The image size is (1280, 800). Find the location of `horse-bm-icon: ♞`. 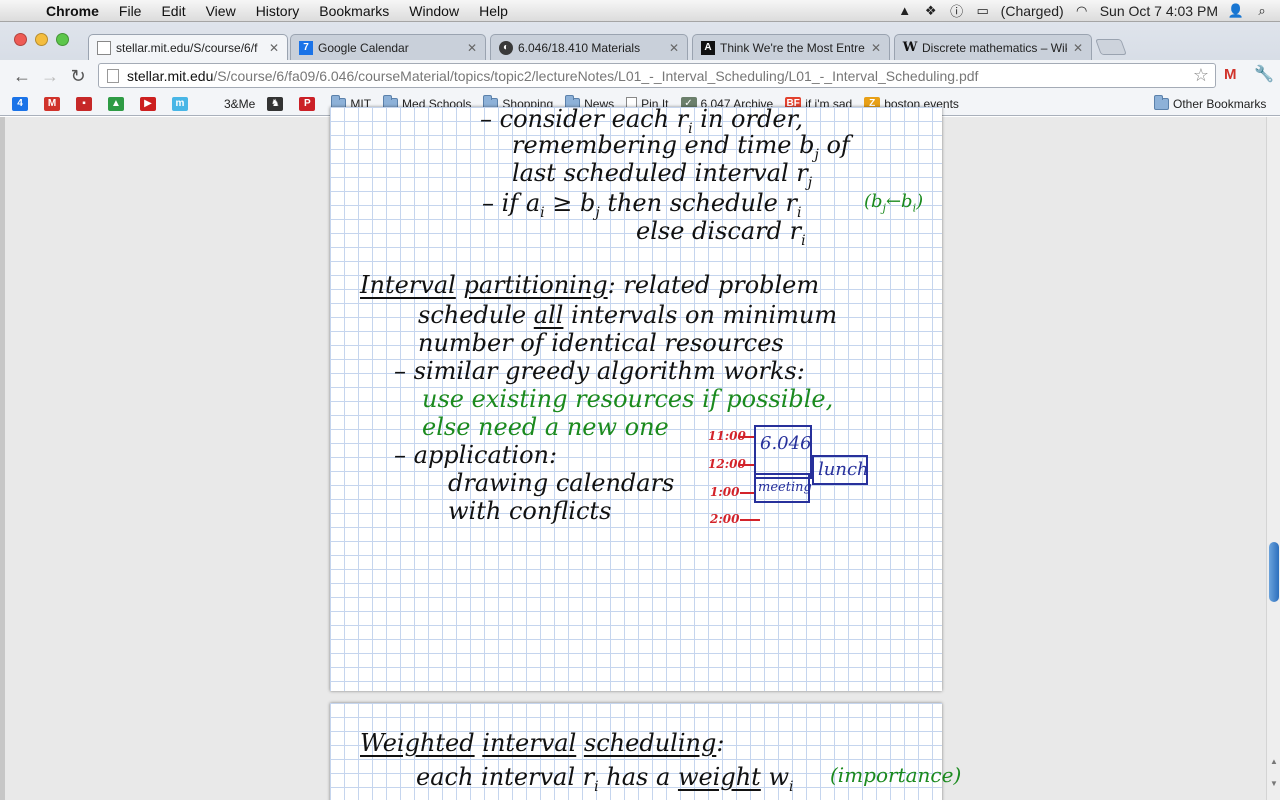

horse-bm-icon: ♞ is located at coordinates (275, 103).